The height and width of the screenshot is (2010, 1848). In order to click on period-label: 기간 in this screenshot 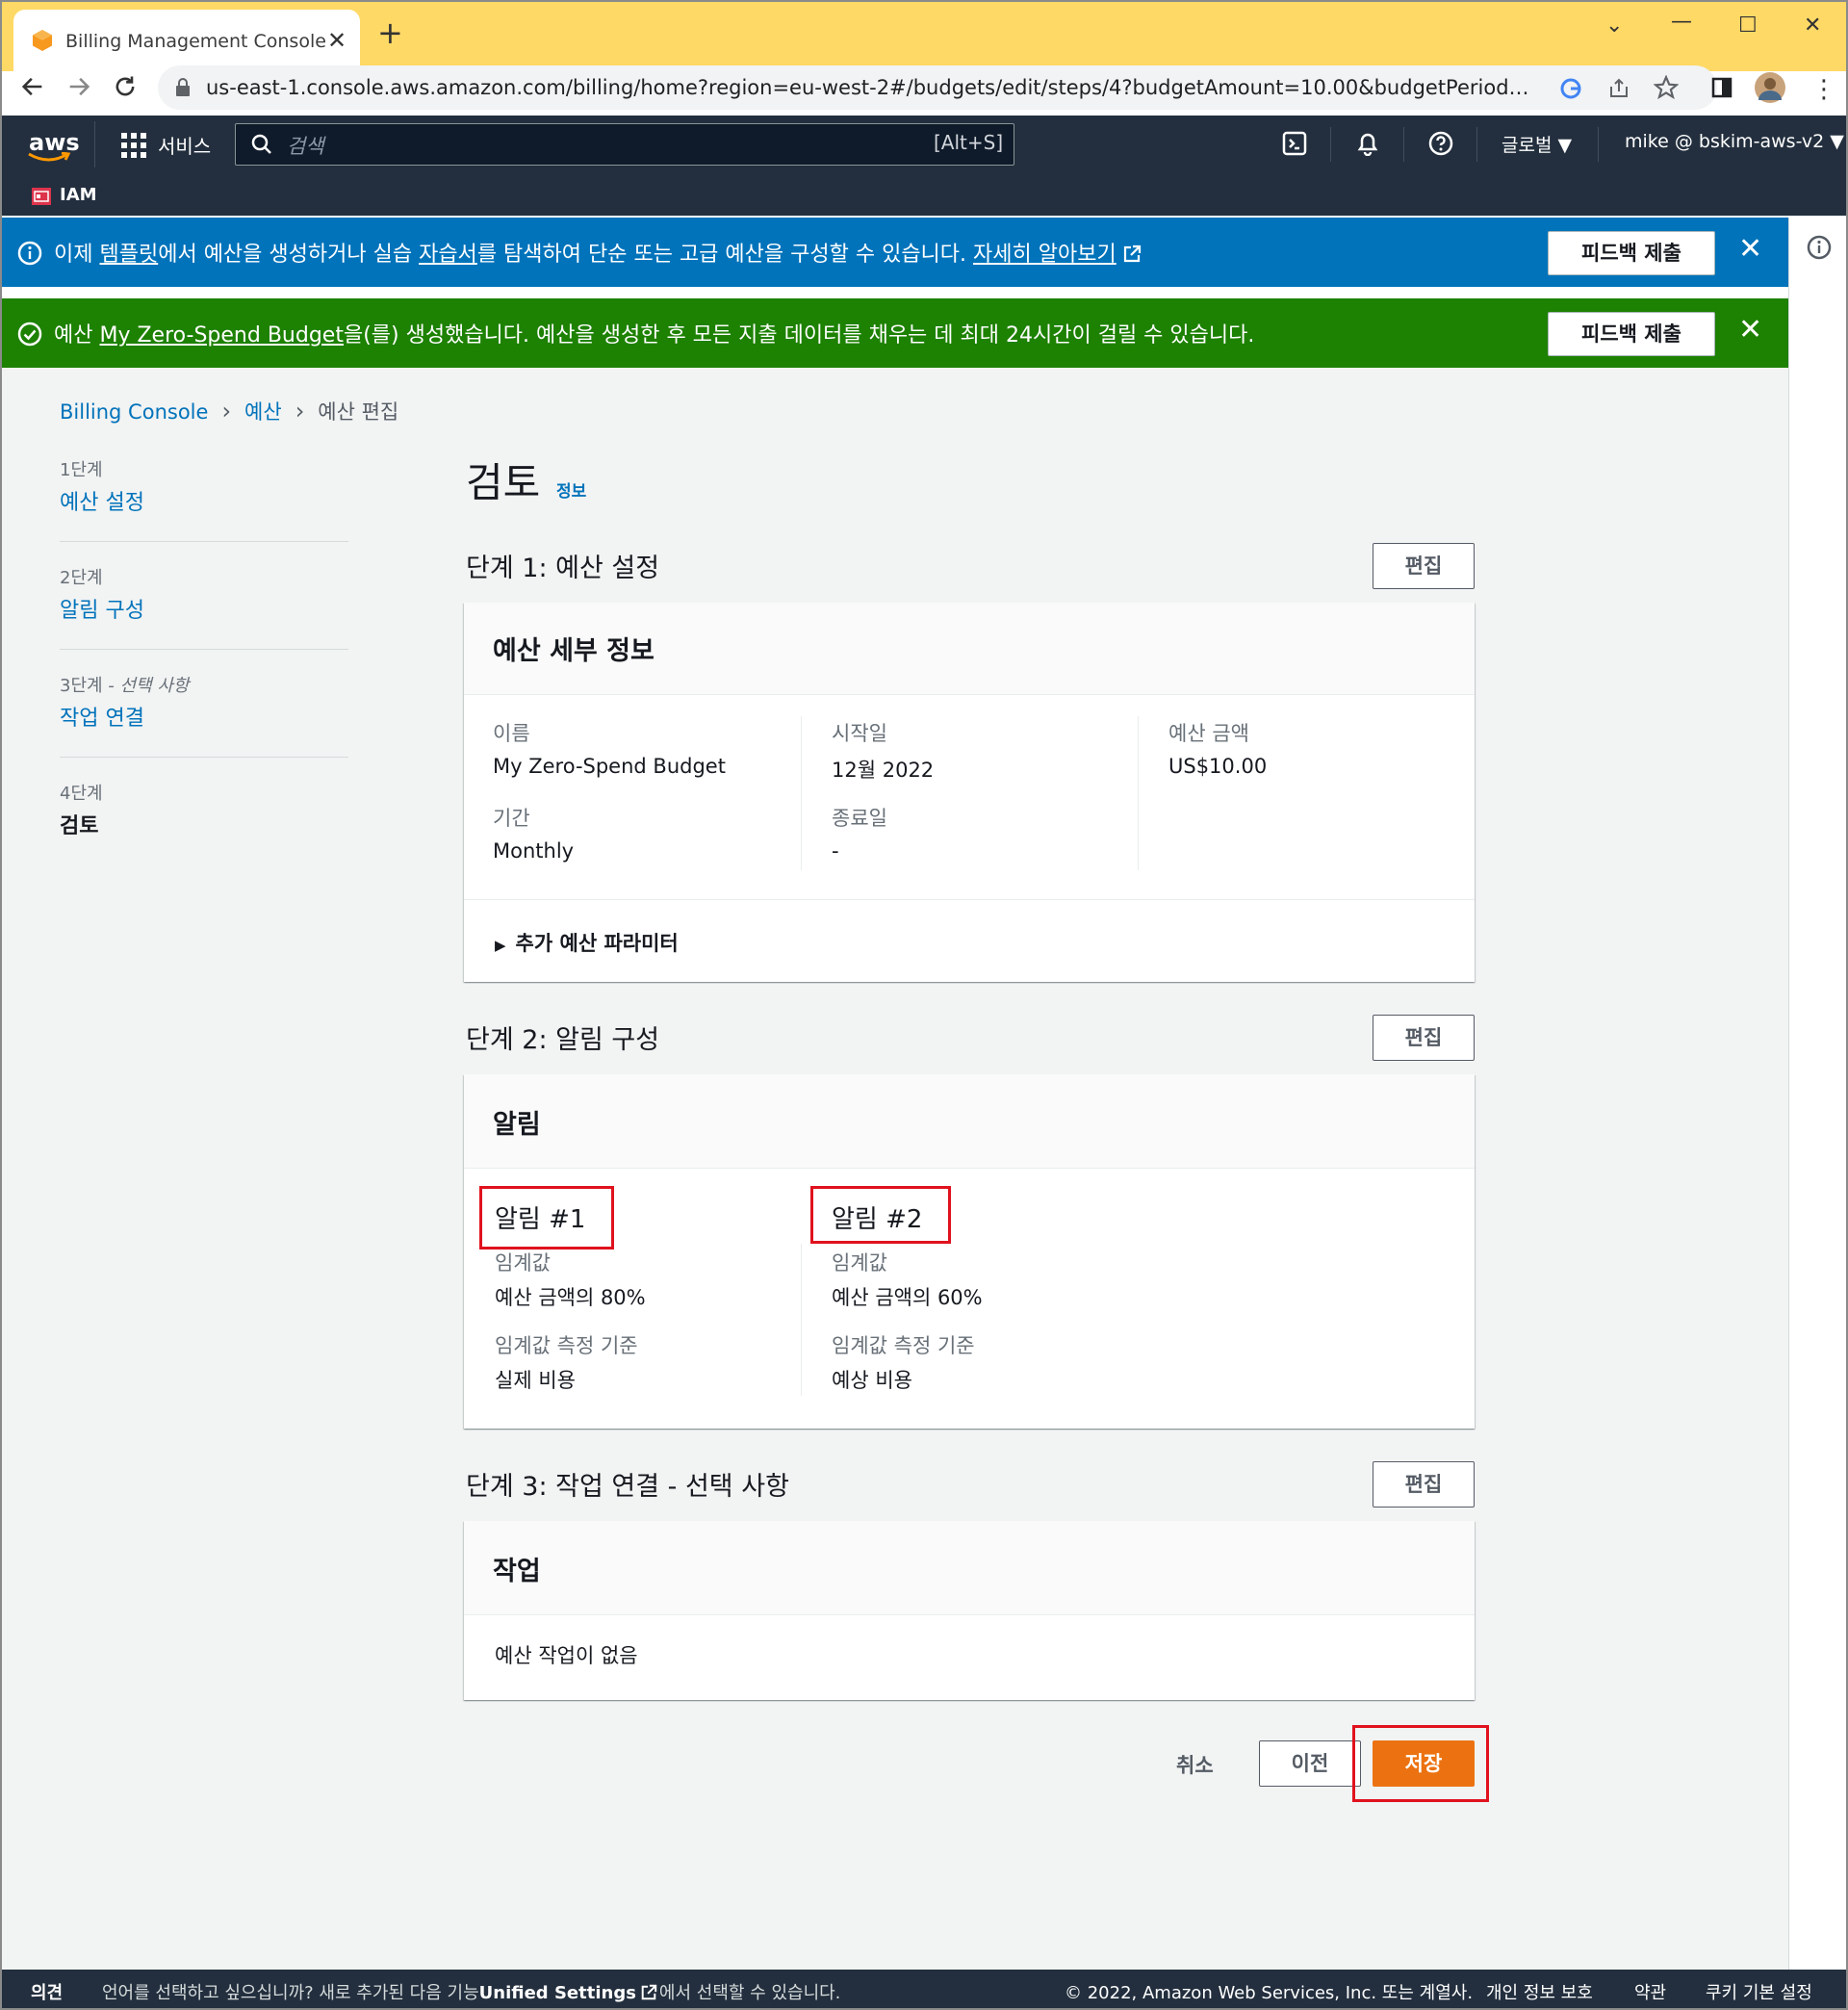, I will do `click(511, 819)`.